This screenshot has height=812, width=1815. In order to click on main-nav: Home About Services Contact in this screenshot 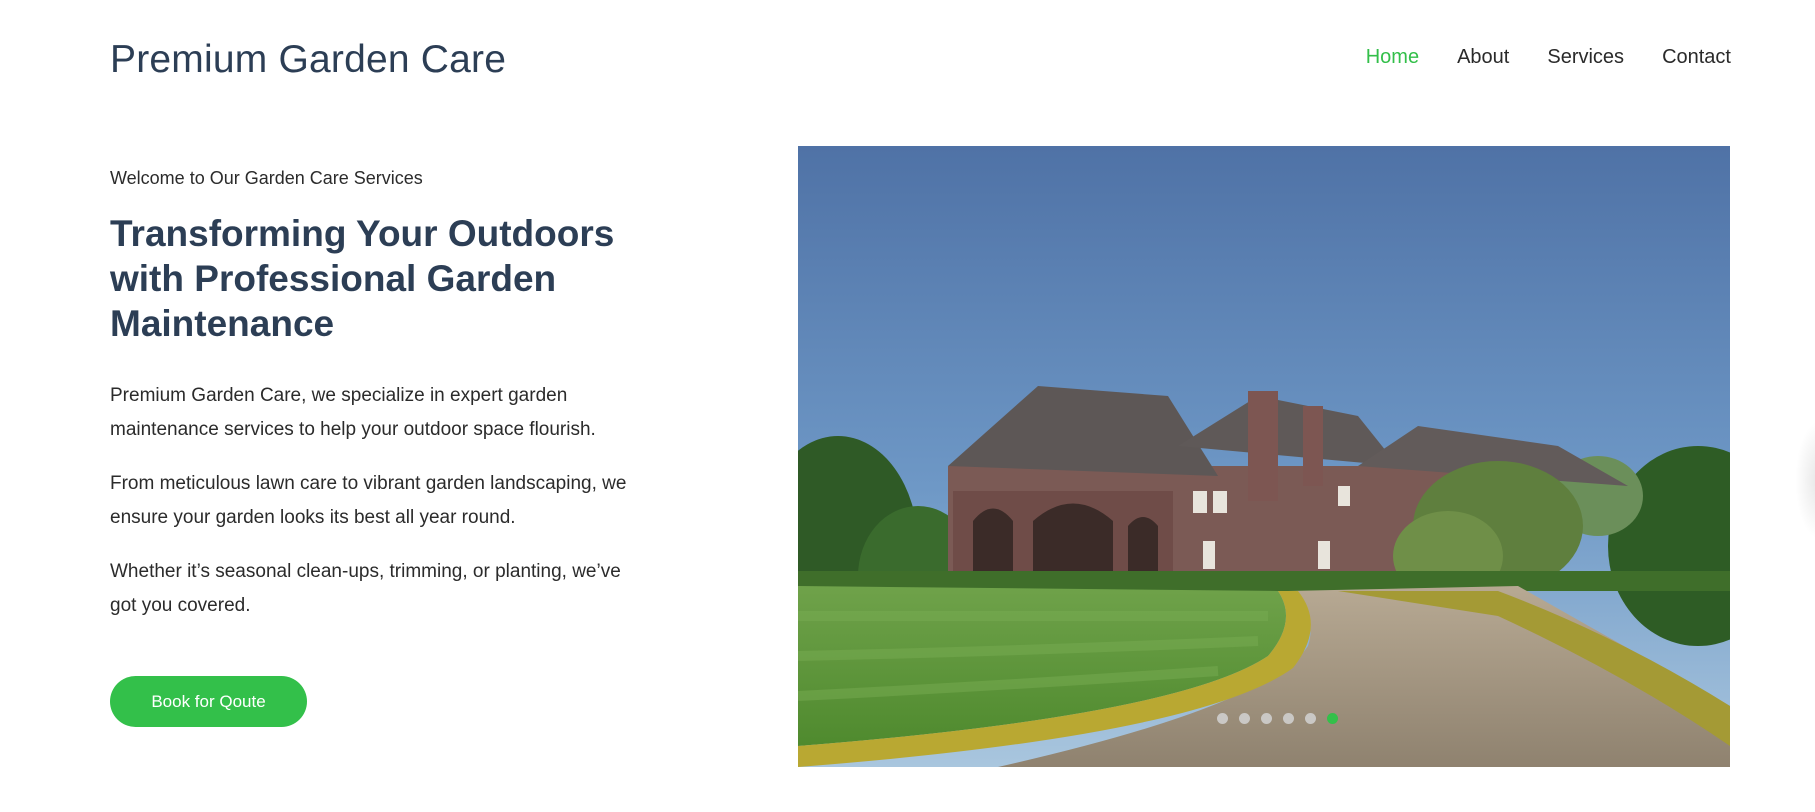, I will do `click(1548, 57)`.